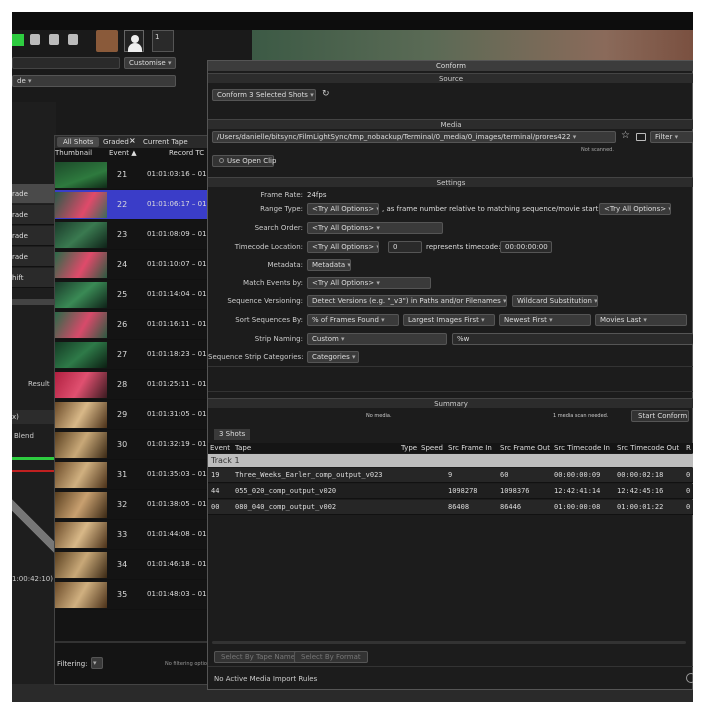 Image resolution: width=701 pixels, height=702 pixels. What do you see at coordinates (555, 301) in the screenshot?
I see `wildcard-substitution-dropdown: Wildcard Substitution` at bounding box center [555, 301].